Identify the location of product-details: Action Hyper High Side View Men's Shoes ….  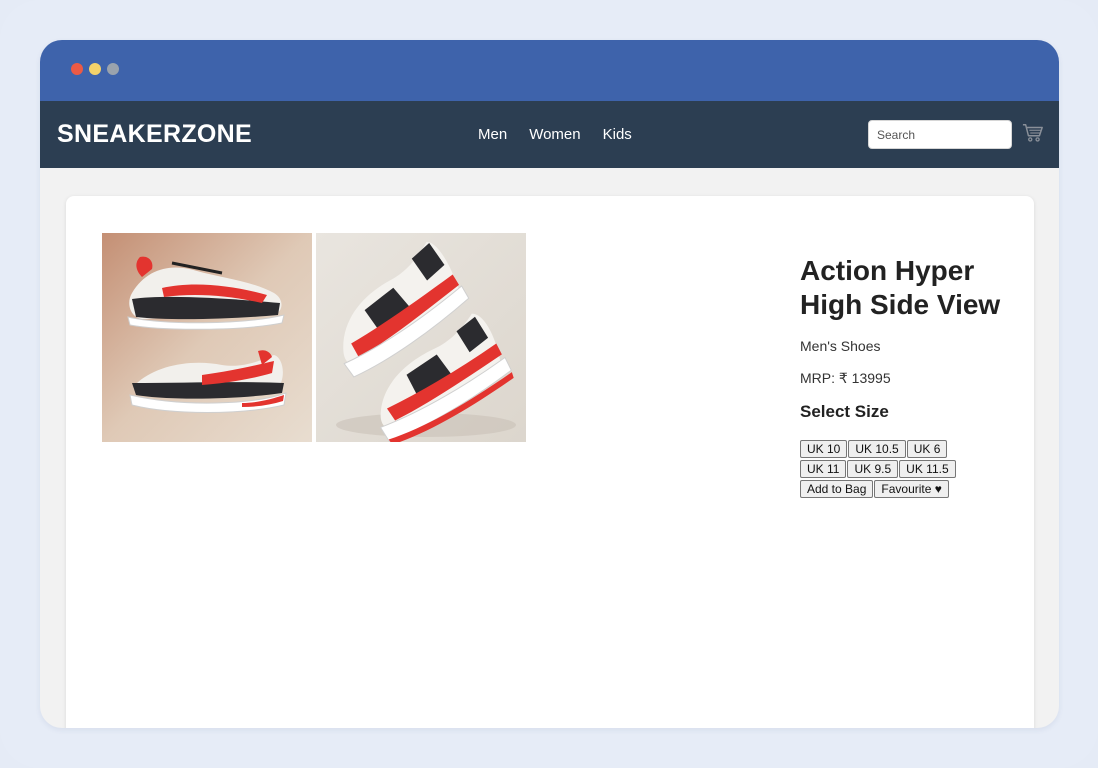
(910, 377).